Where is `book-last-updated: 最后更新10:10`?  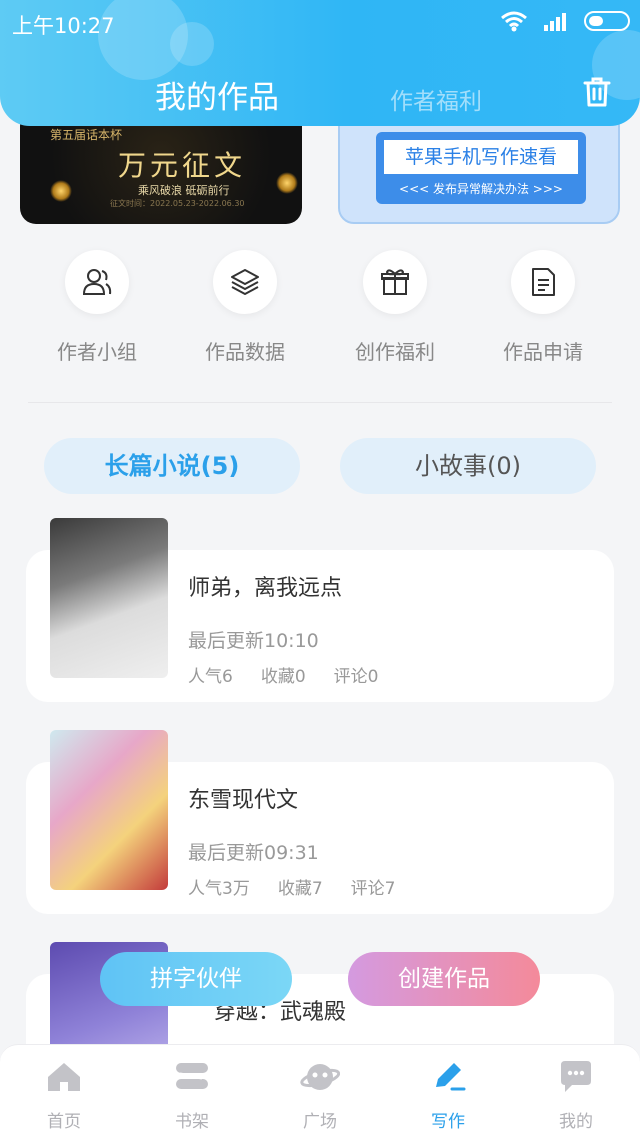
book-last-updated: 最后更新10:10 is located at coordinates (253, 641).